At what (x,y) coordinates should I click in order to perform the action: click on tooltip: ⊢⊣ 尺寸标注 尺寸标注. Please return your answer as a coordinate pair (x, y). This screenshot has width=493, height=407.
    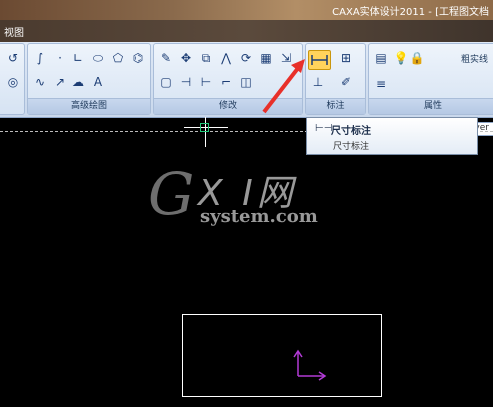
    Looking at the image, I should click on (392, 136).